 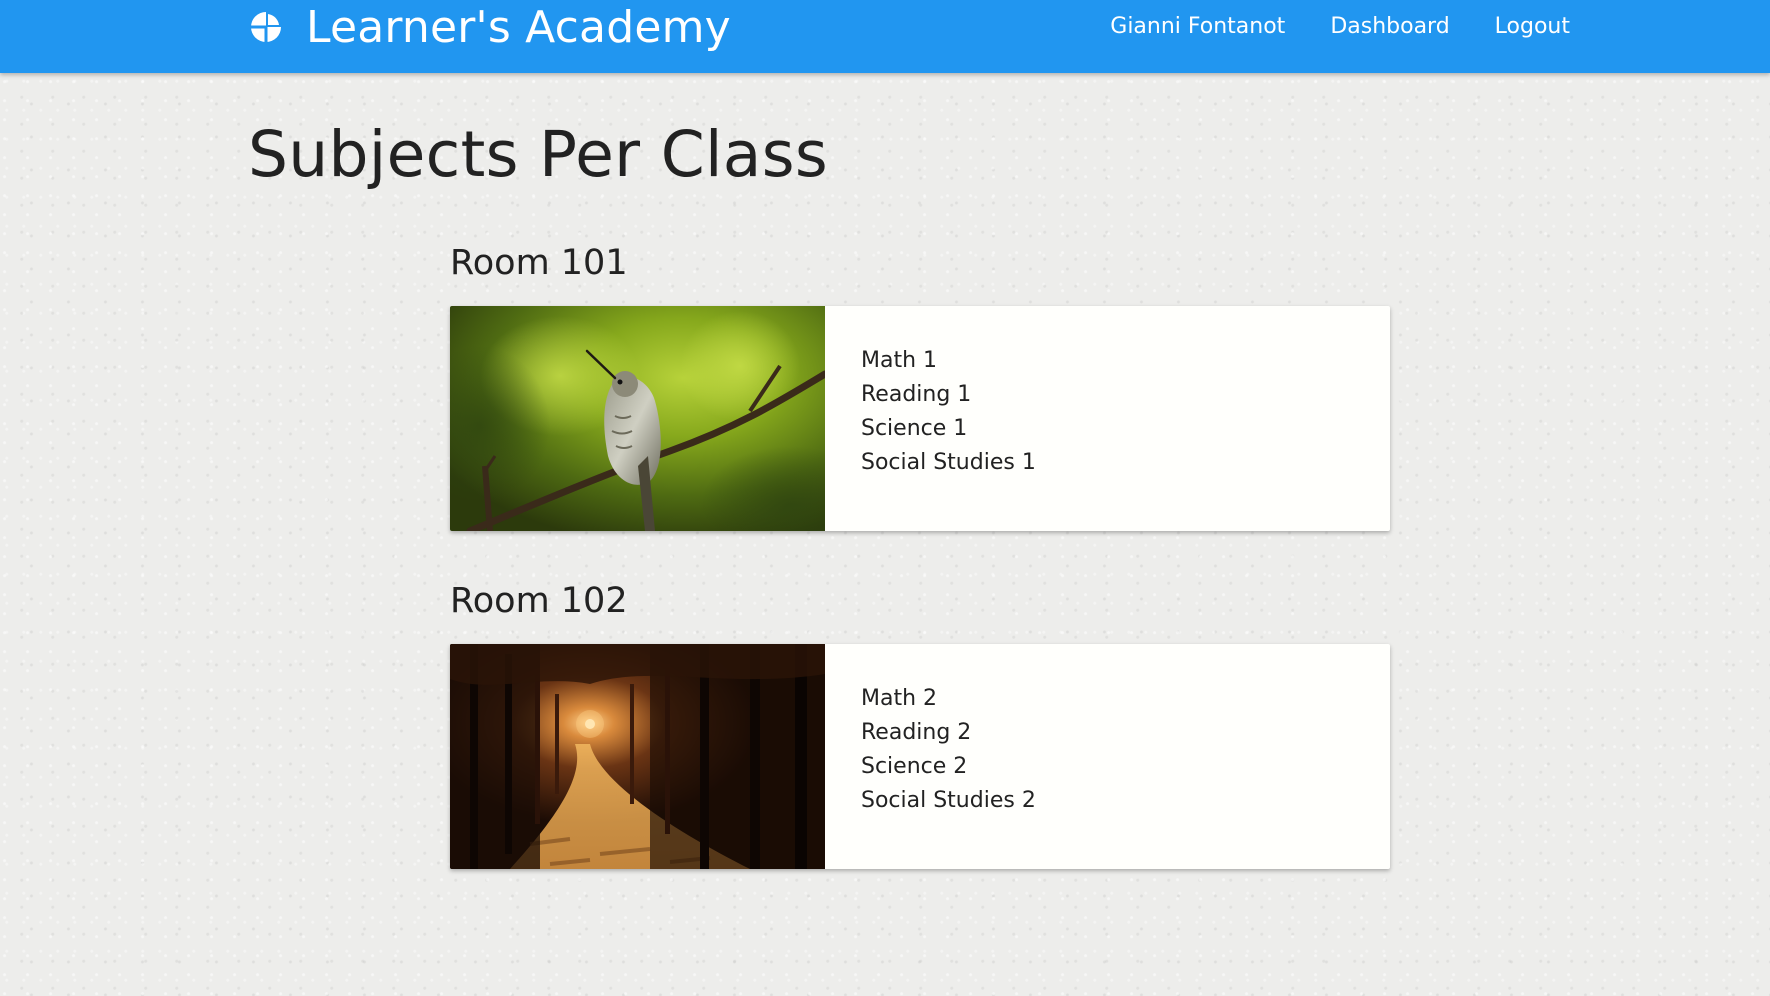 I want to click on nav-links: Gianni Fontanot Dashboard Logout, so click(x=1317, y=26).